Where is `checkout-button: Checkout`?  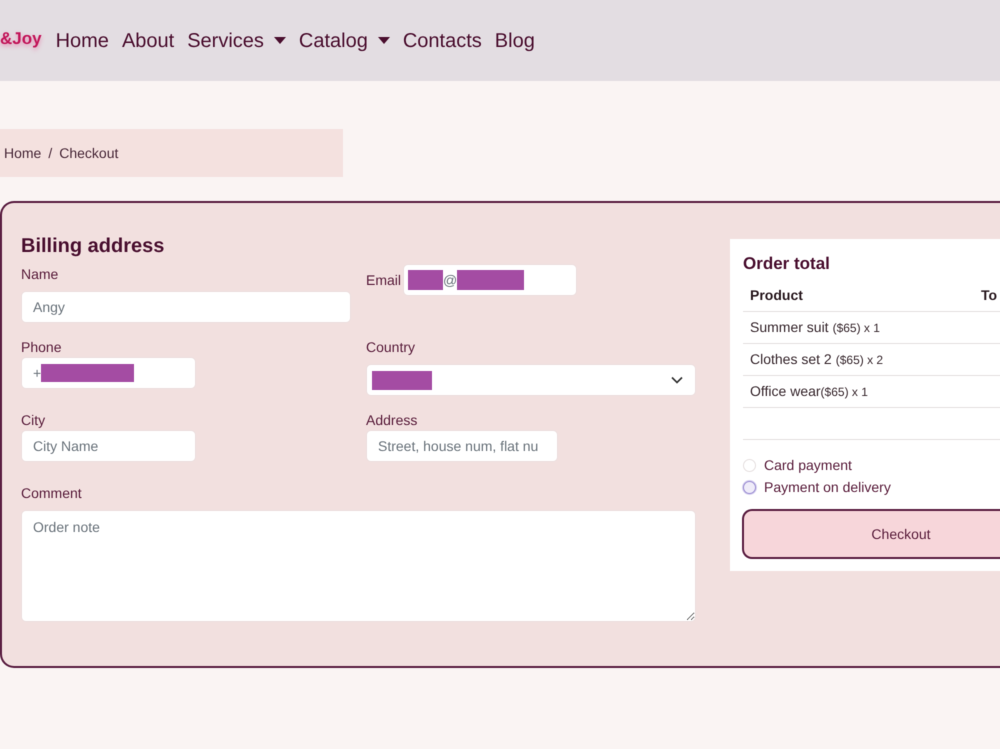 checkout-button: Checkout is located at coordinates (871, 534).